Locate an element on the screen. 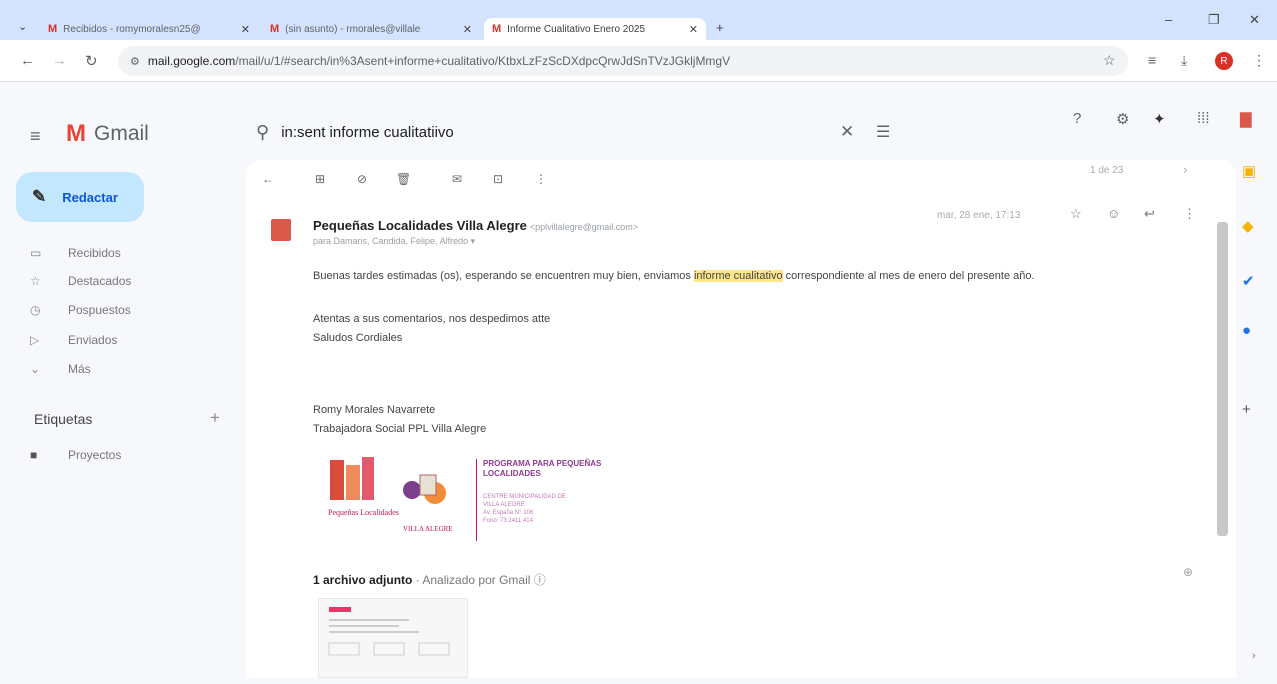 This screenshot has height=684, width=1277. get-addons-icon: + is located at coordinates (1246, 409).